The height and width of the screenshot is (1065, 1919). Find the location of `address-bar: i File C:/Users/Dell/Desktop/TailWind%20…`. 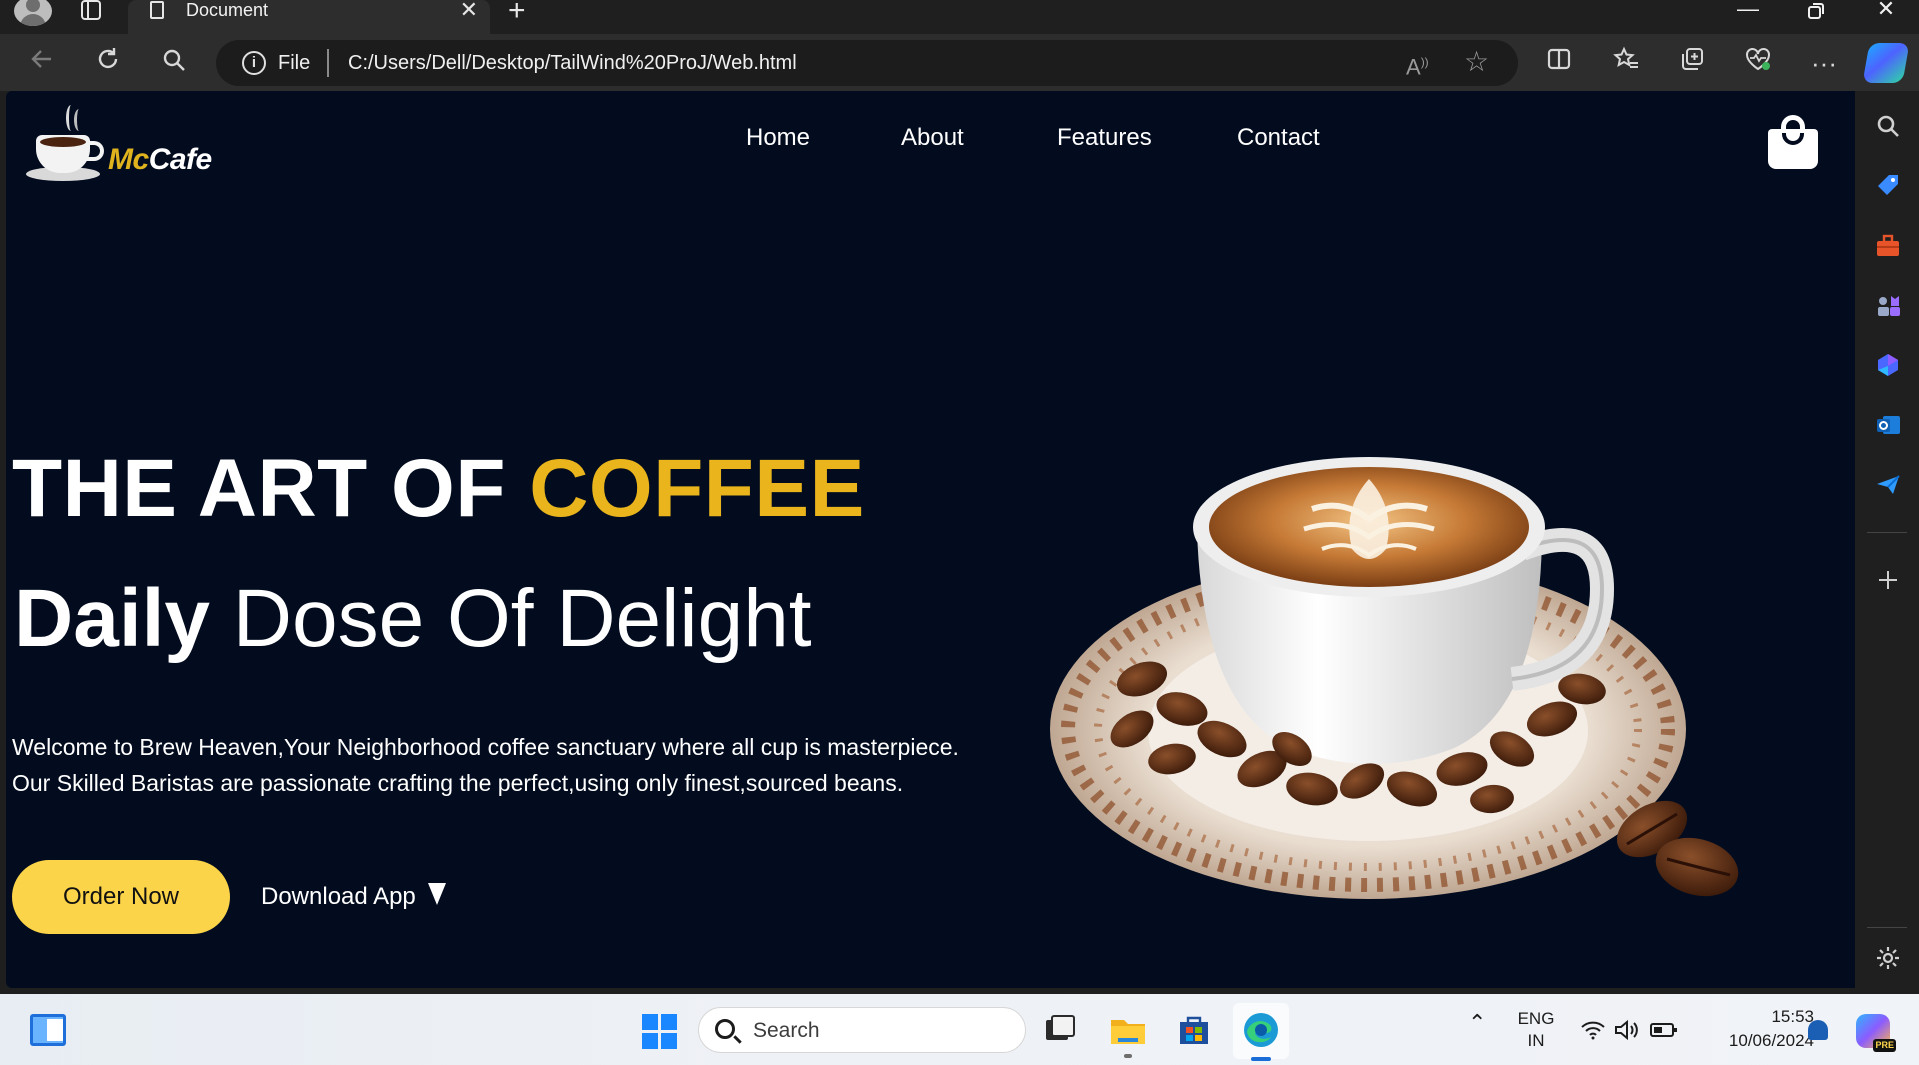

address-bar: i File C:/Users/Dell/Desktop/TailWind%20… is located at coordinates (867, 63).